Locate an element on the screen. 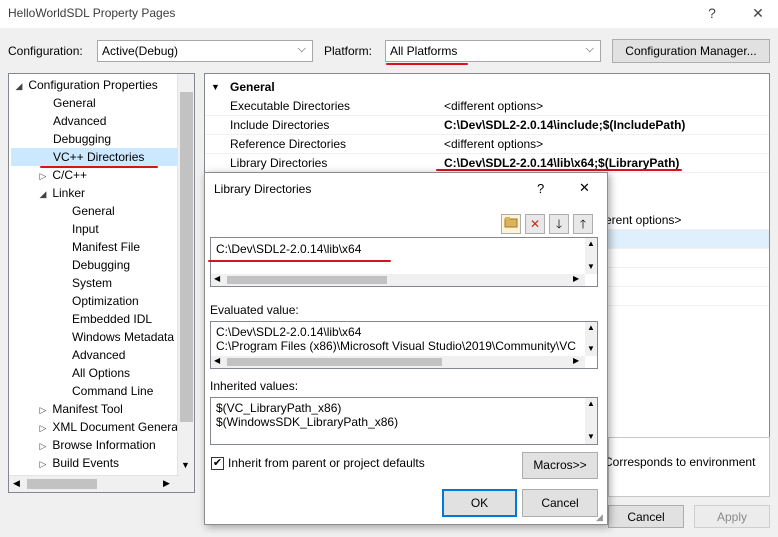  list-vertical-scrollbar: ▲ ▼ is located at coordinates (591, 256).